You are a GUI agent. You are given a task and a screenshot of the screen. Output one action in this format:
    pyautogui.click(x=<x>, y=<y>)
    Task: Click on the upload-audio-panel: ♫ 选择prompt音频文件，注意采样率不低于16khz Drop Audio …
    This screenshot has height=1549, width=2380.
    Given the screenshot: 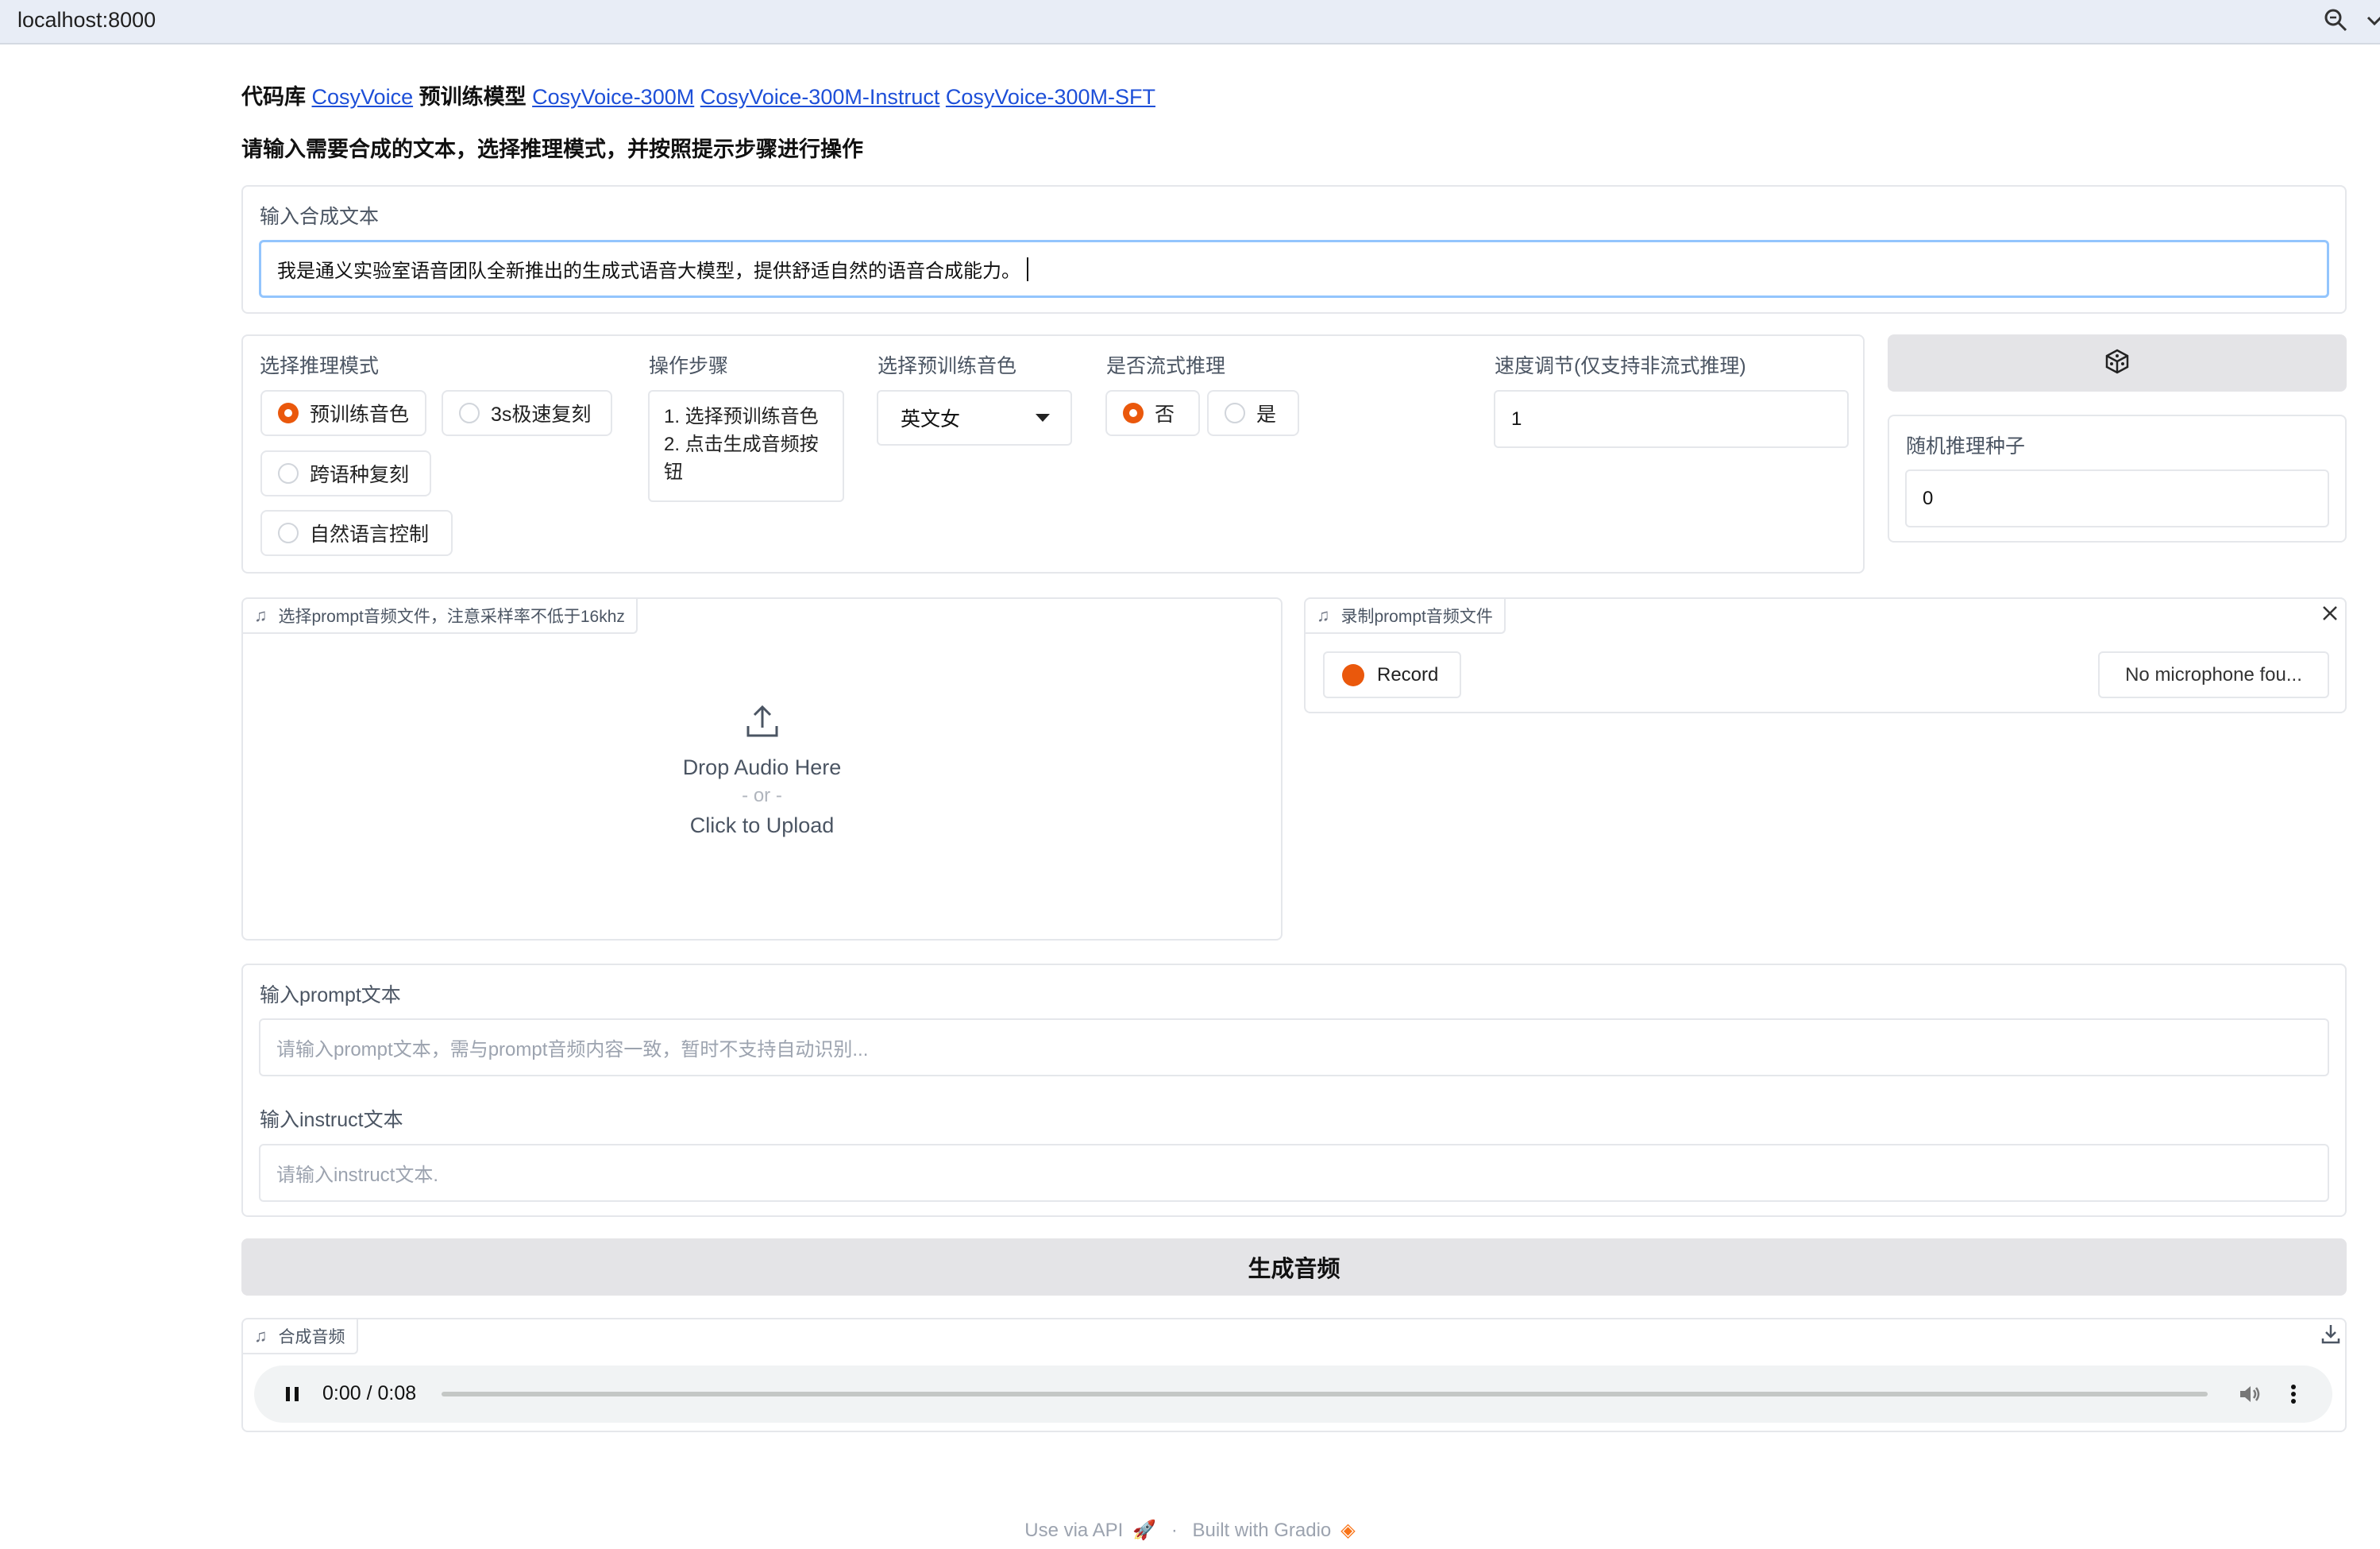 What is the action you would take?
    pyautogui.click(x=762, y=769)
    